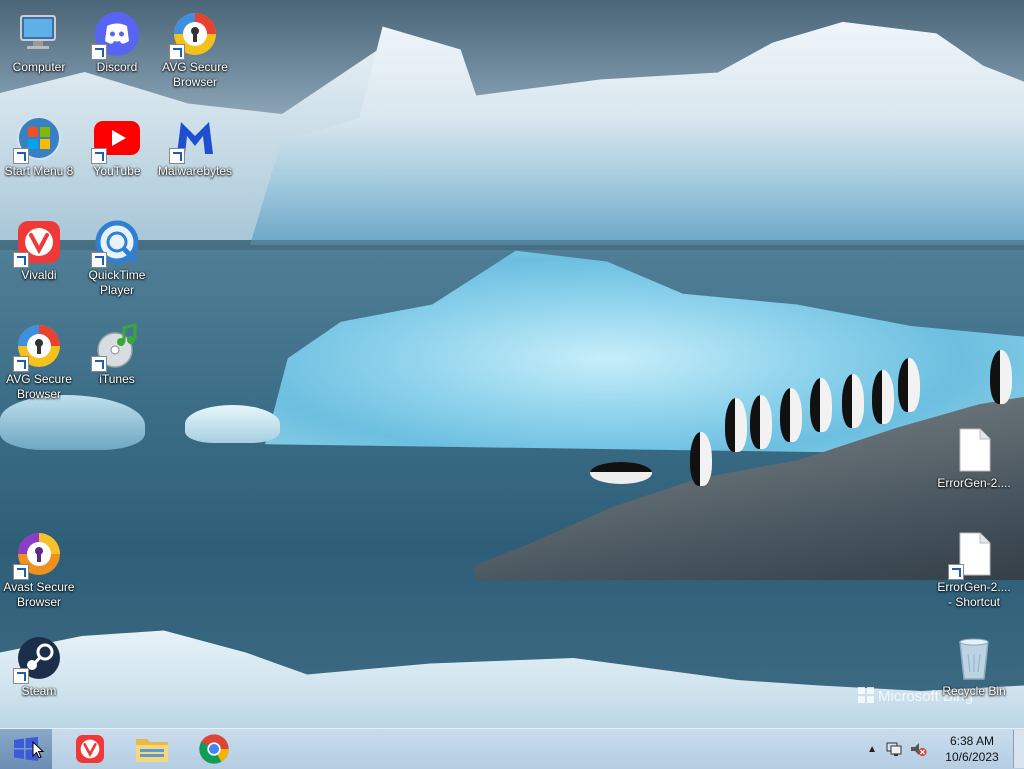 Image resolution: width=1024 pixels, height=769 pixels. Describe the element at coordinates (72, 422) in the screenshot. I see `wallpaper-ice-floe` at that location.